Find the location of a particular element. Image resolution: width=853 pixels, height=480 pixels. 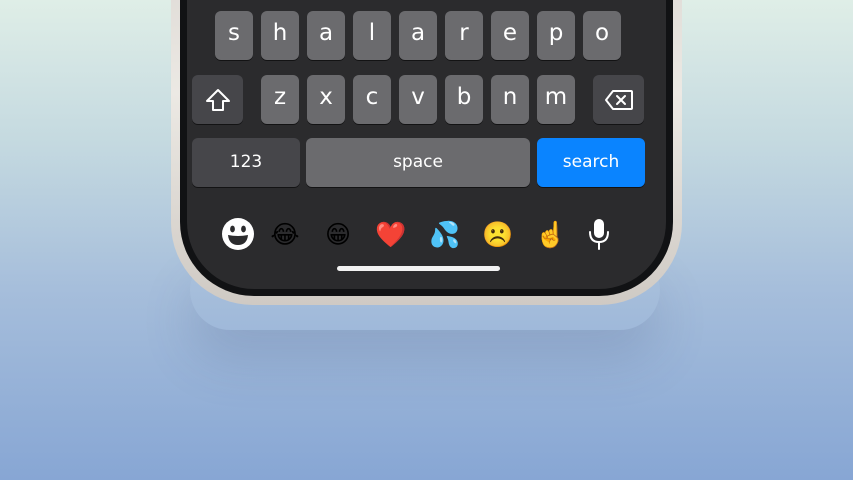

key-m: m is located at coordinates (556, 99).